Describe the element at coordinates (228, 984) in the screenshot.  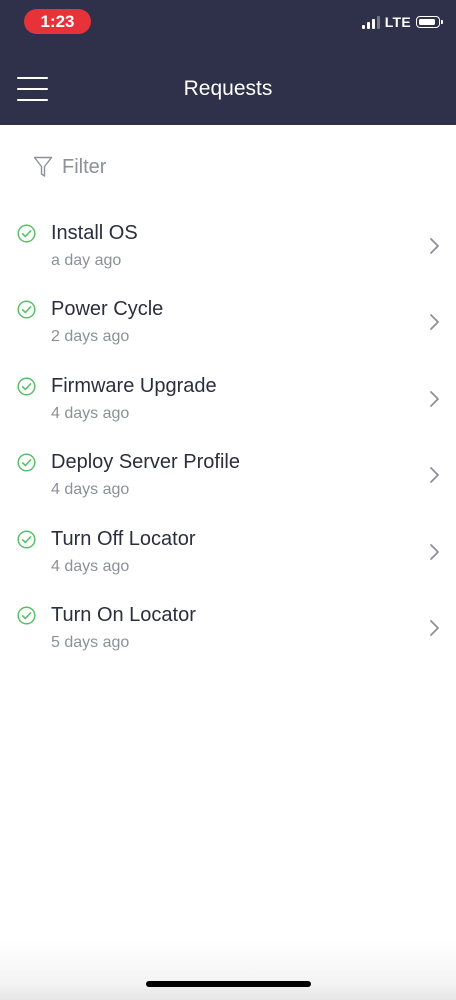
I see `home-indicator` at that location.